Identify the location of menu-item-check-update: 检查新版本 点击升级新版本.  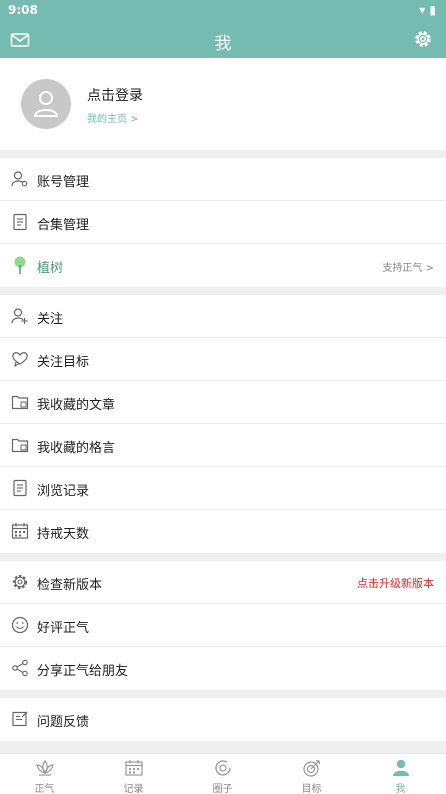
(223, 582).